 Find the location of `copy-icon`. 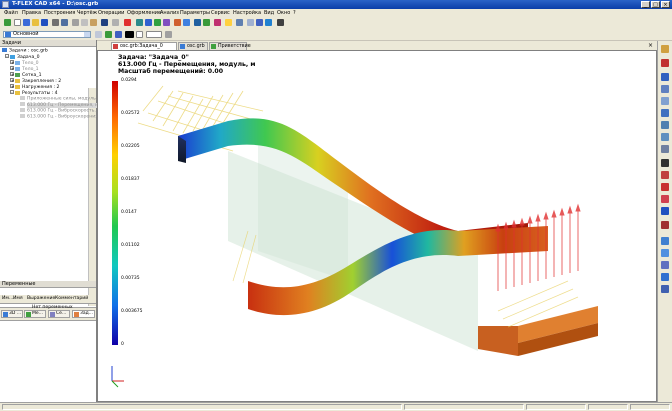

copy-icon is located at coordinates (84, 22).